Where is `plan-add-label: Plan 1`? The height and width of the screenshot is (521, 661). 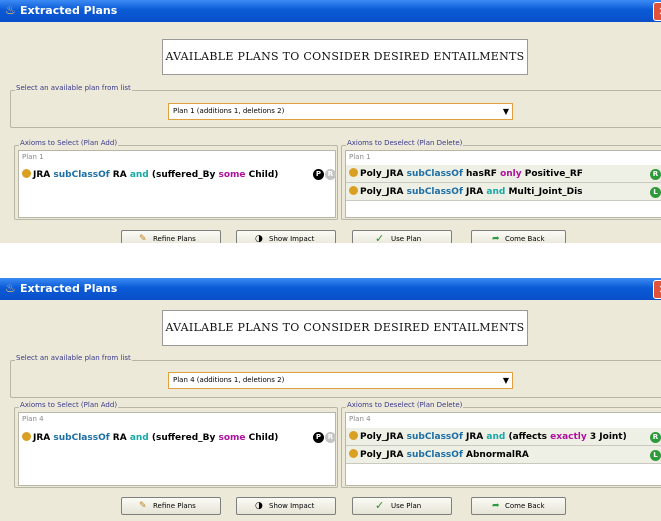
plan-add-label: Plan 1 is located at coordinates (33, 157).